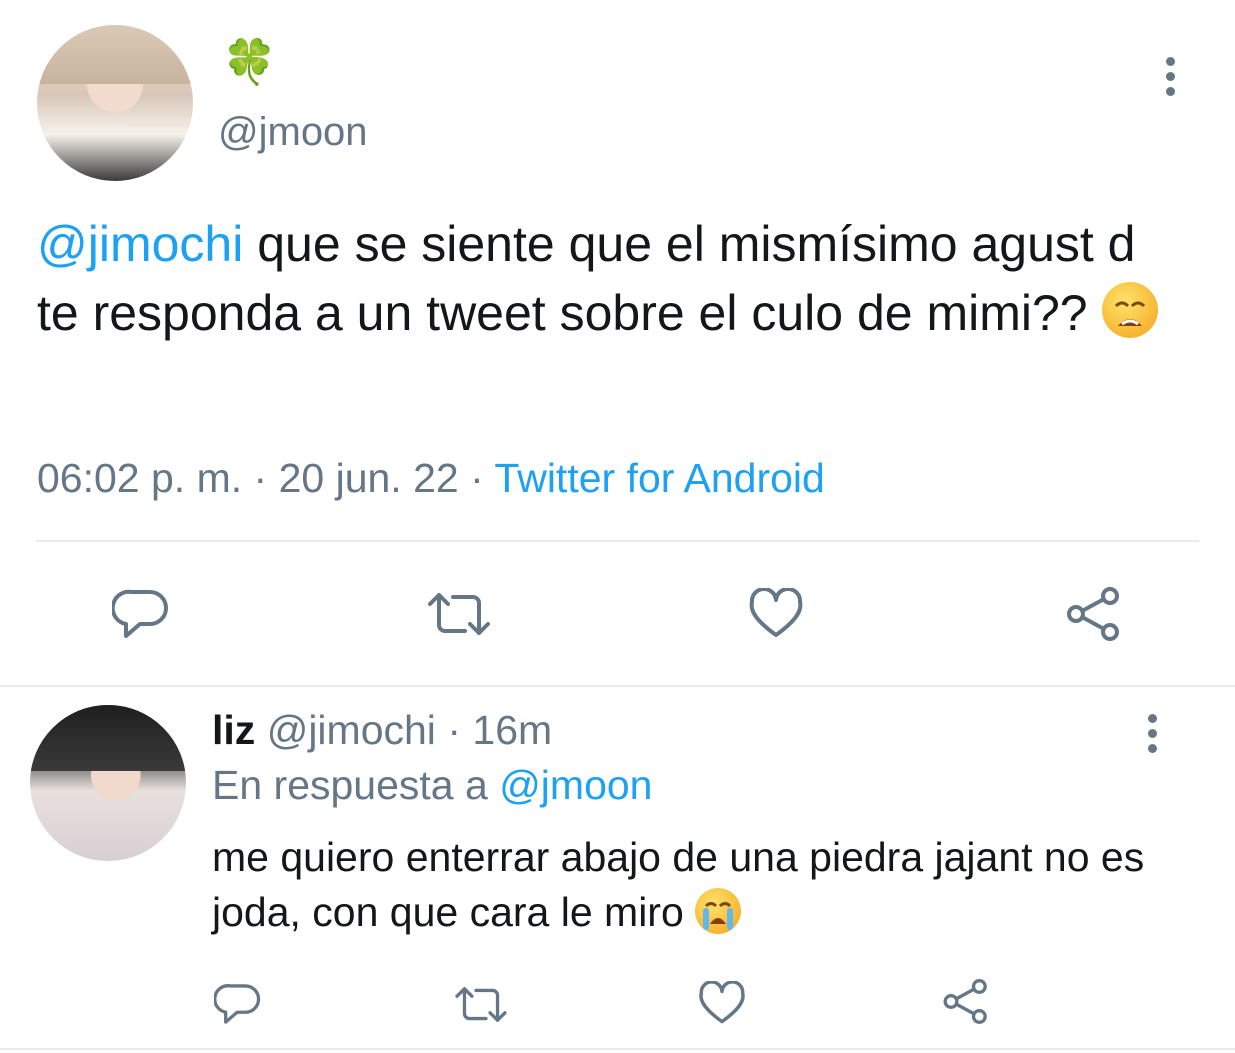  What do you see at coordinates (233, 730) in the screenshot?
I see `reply-author-name: liz` at bounding box center [233, 730].